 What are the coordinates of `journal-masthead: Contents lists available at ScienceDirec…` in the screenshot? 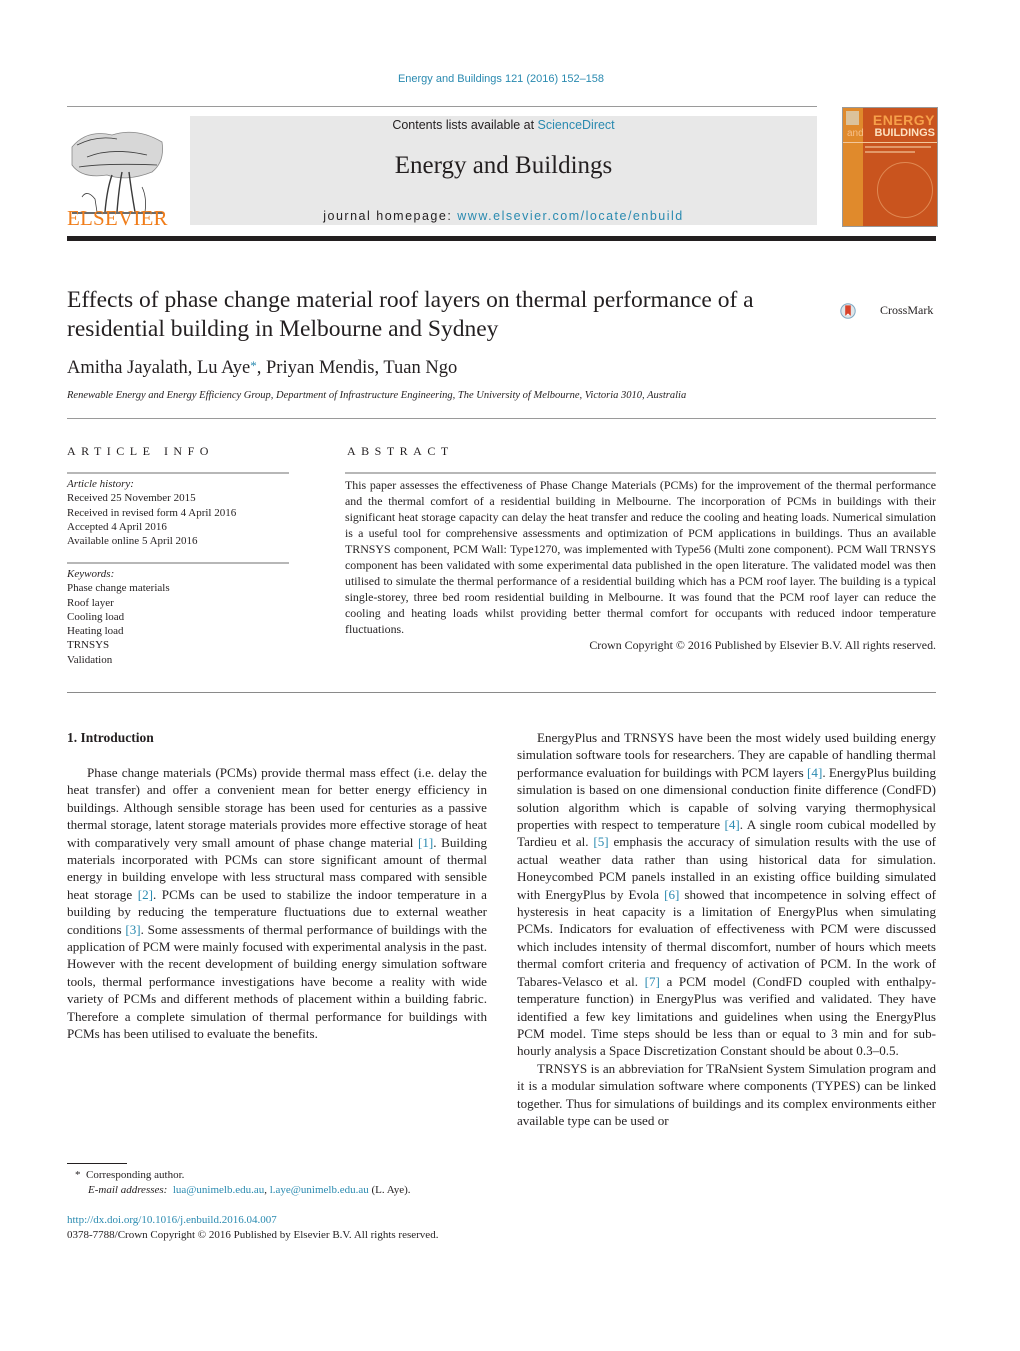 It's located at (503, 170).